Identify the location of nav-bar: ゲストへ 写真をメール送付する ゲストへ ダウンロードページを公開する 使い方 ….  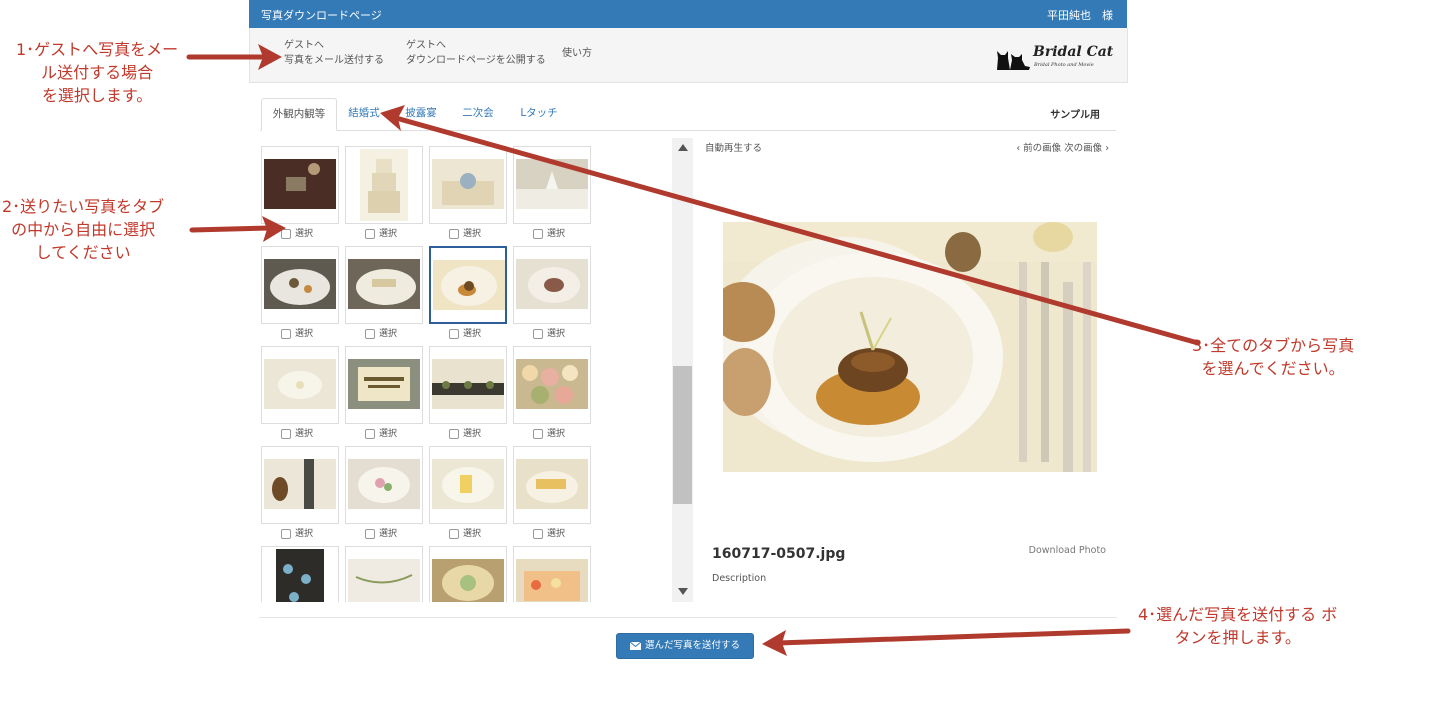
(688, 55).